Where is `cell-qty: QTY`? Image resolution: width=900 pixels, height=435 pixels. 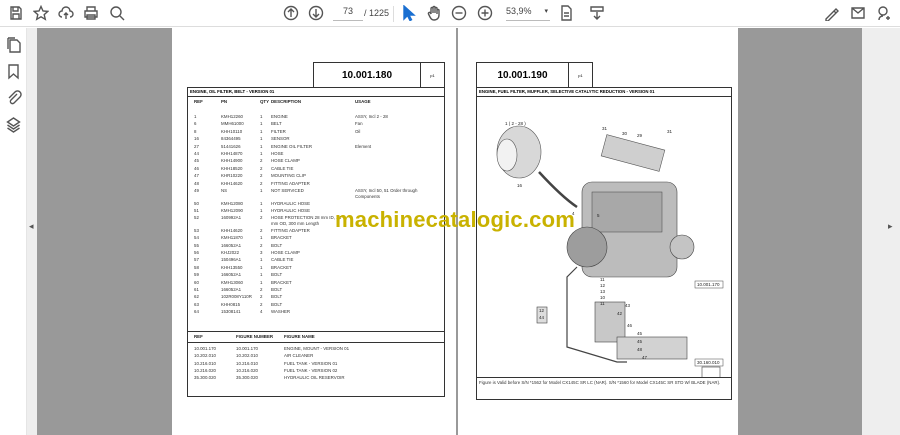 cell-qty: QTY is located at coordinates (265, 101).